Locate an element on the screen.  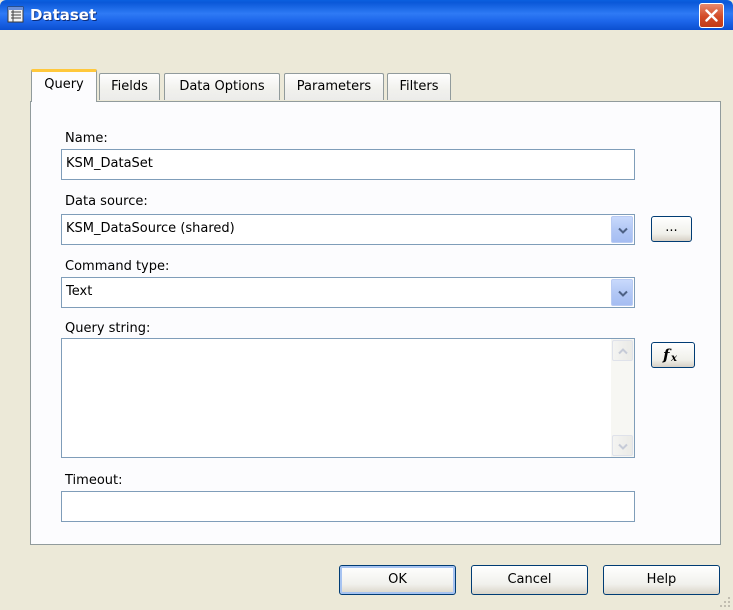
window-title: Dataset is located at coordinates (63, 15).